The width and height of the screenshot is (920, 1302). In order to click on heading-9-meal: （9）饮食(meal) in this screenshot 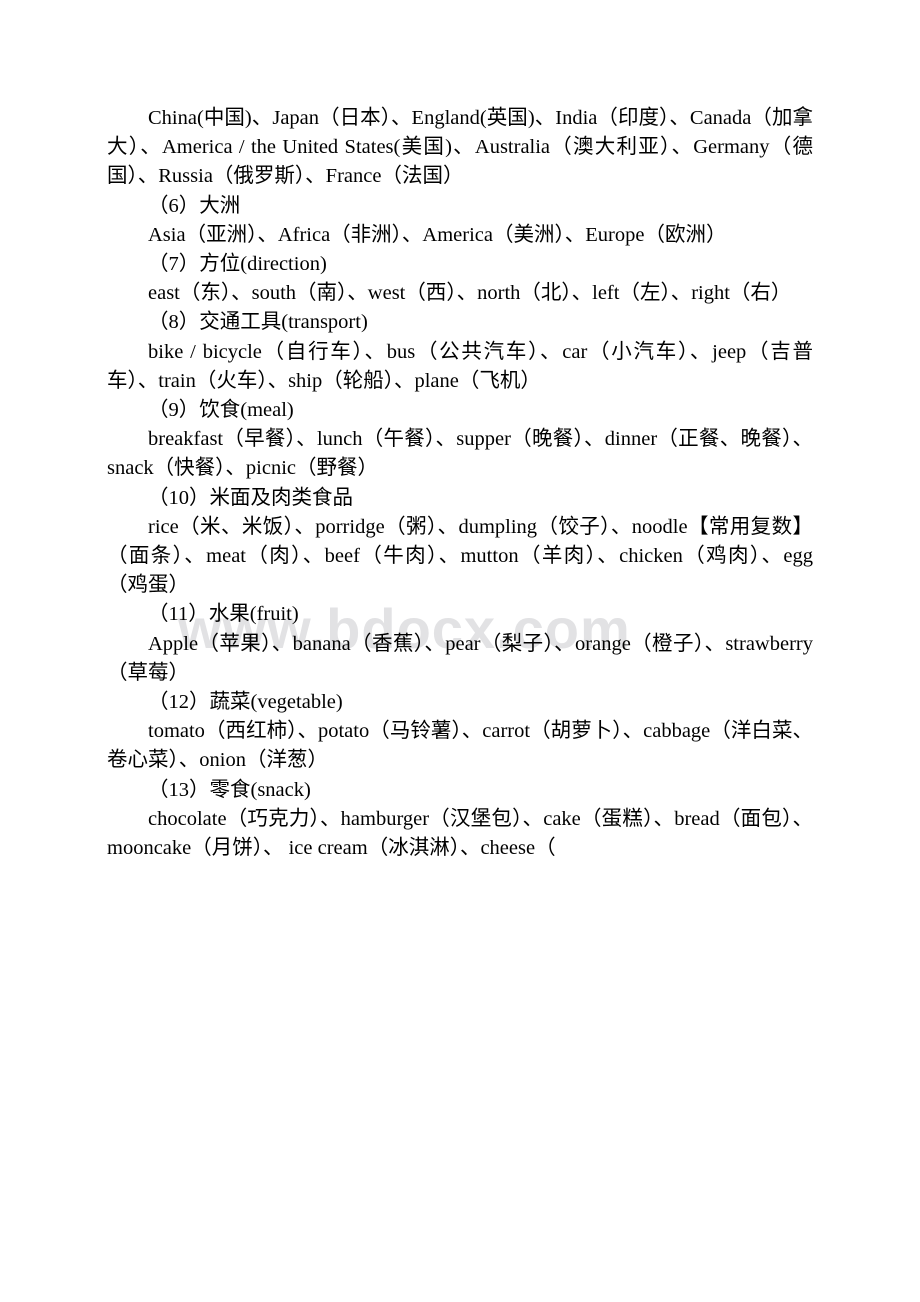, I will do `click(221, 410)`.